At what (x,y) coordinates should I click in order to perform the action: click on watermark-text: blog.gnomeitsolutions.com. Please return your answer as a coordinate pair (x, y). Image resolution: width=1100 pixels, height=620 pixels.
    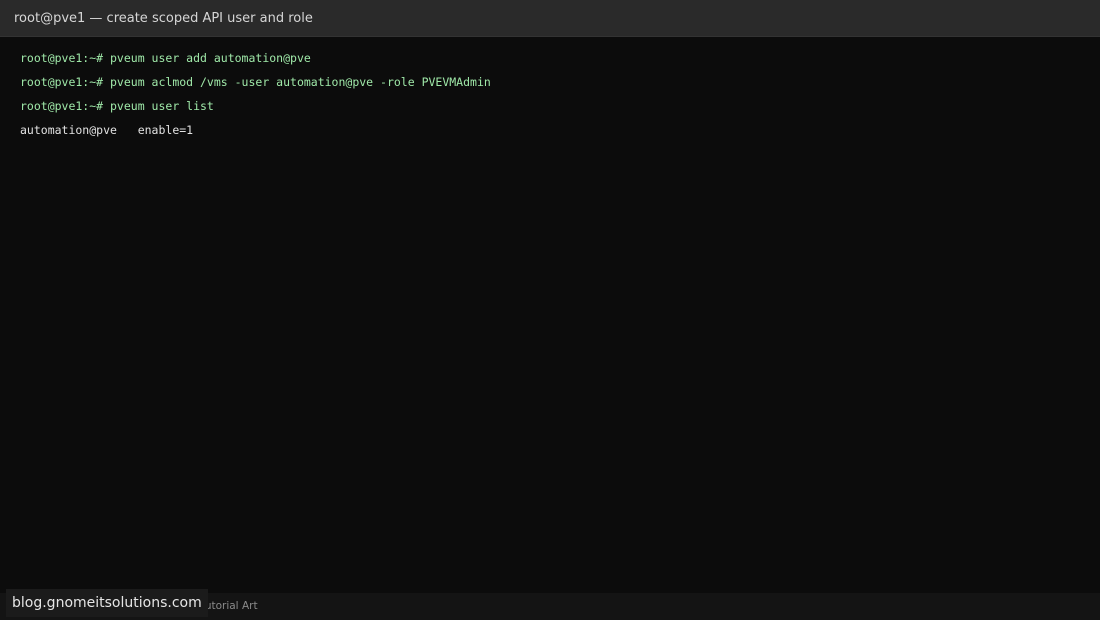
    Looking at the image, I should click on (107, 603).